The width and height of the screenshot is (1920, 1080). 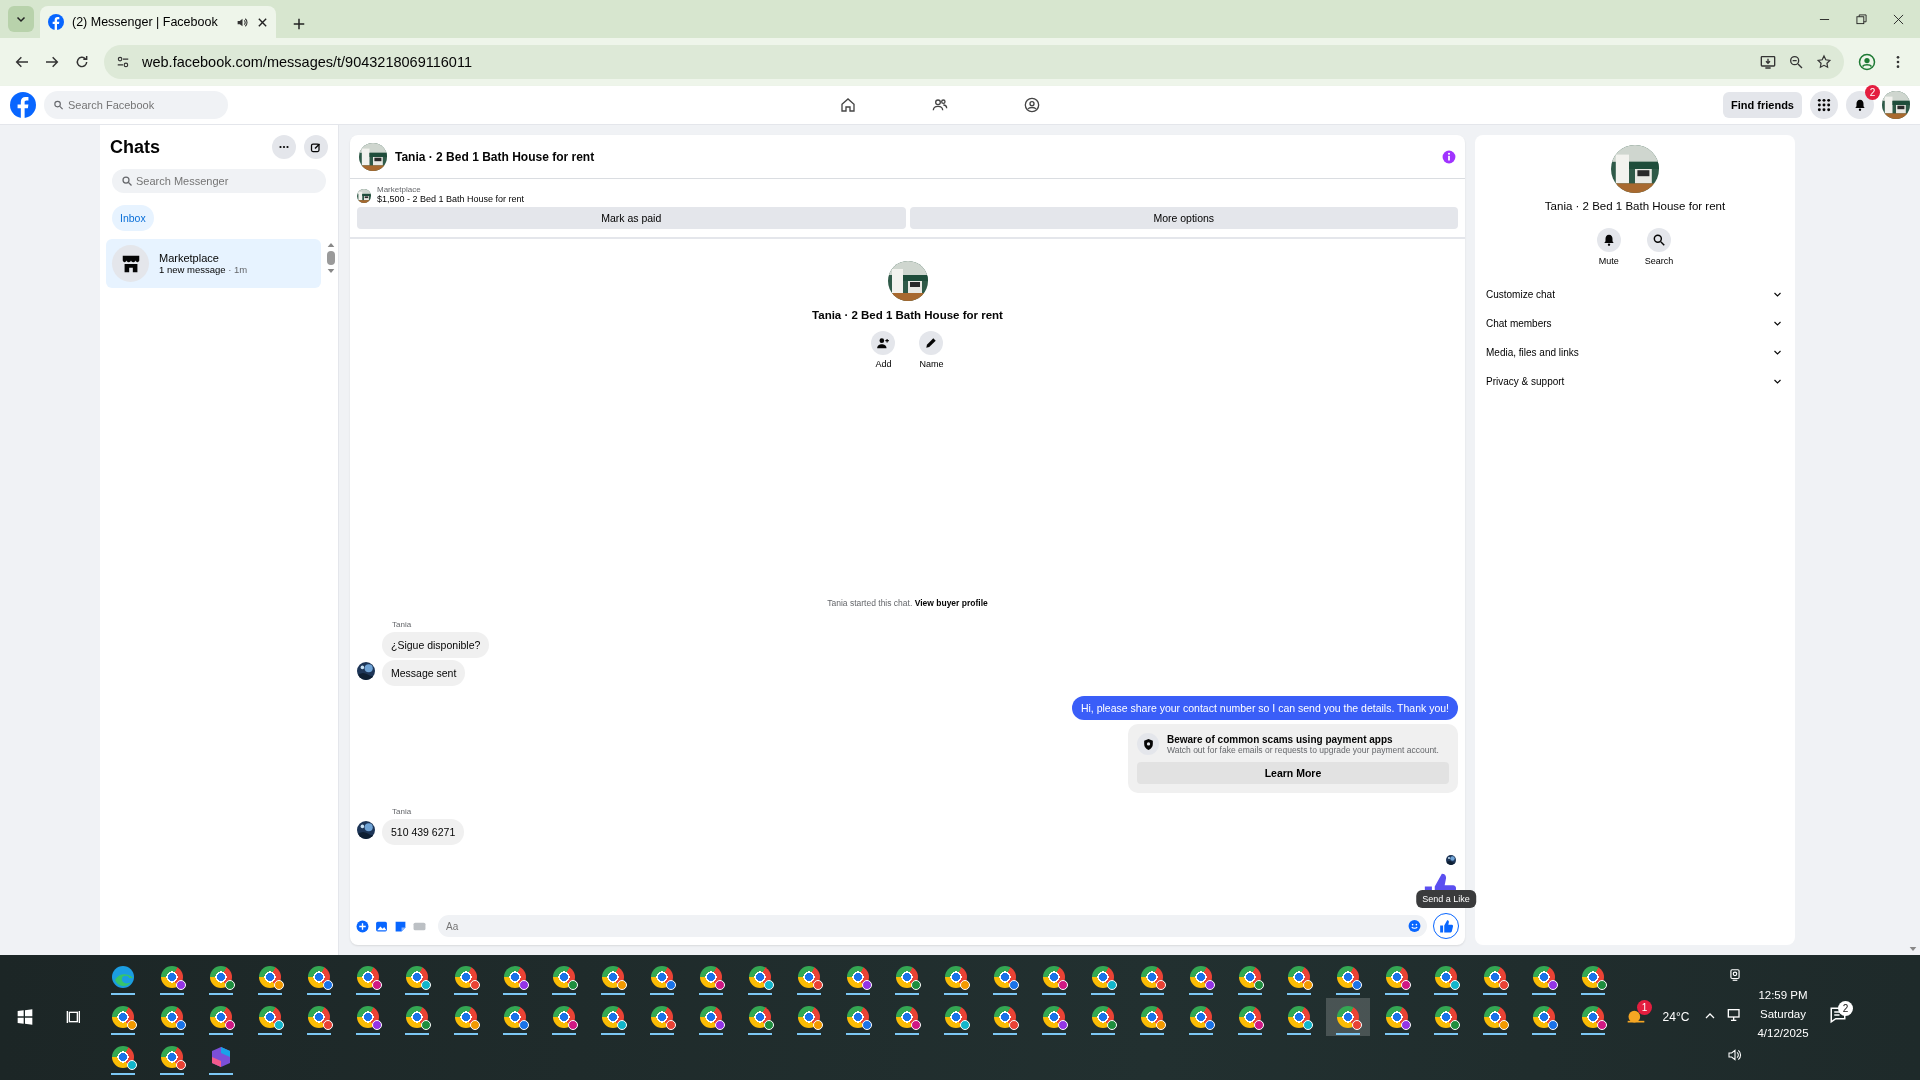 I want to click on notification-badge: 2, so click(x=1845, y=1008).